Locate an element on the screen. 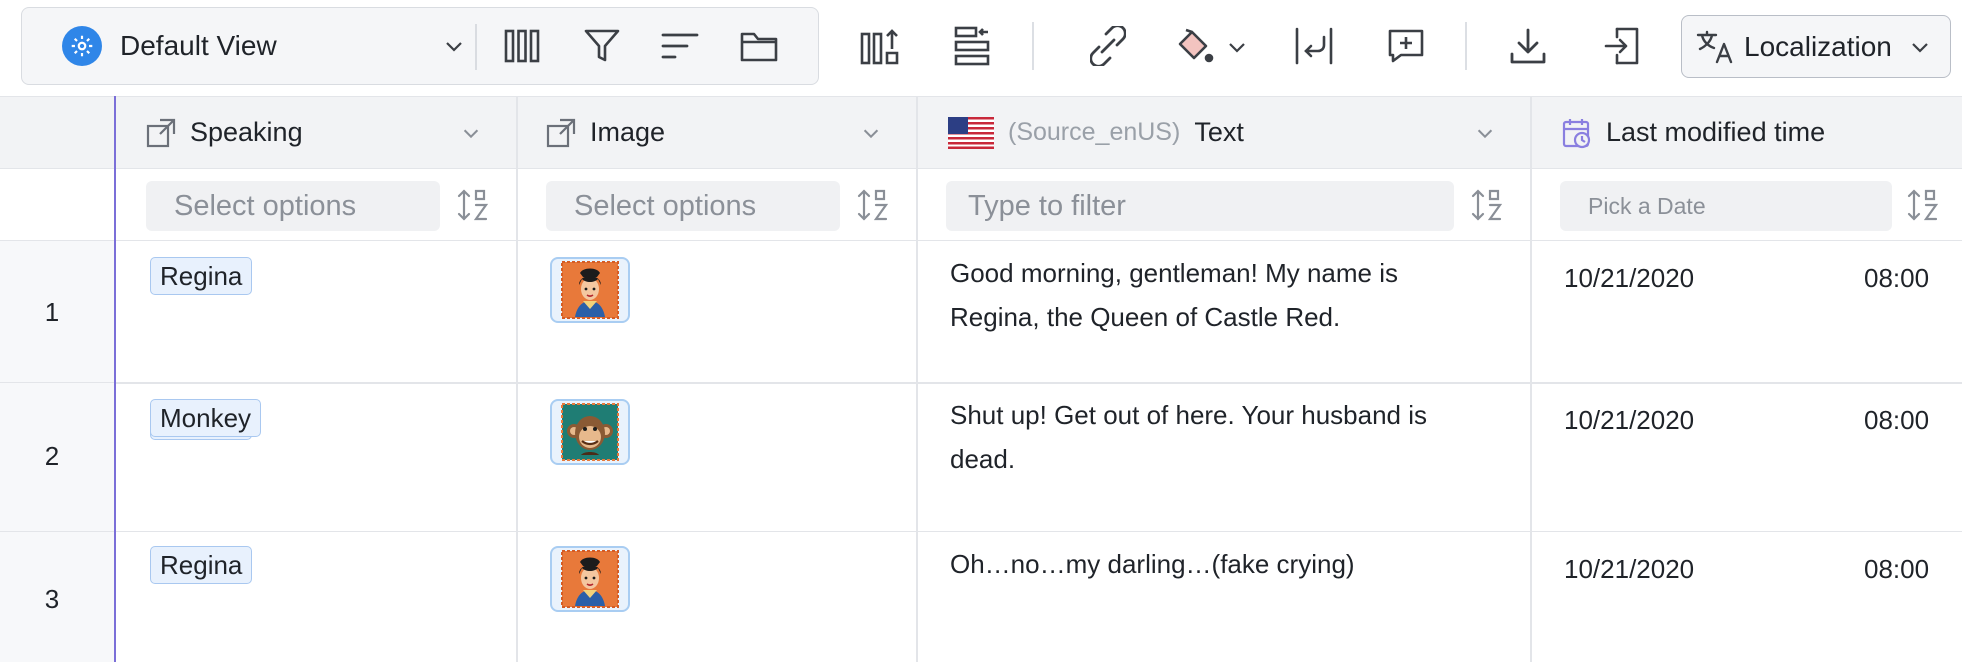  image-filter: Select options is located at coordinates (693, 206).